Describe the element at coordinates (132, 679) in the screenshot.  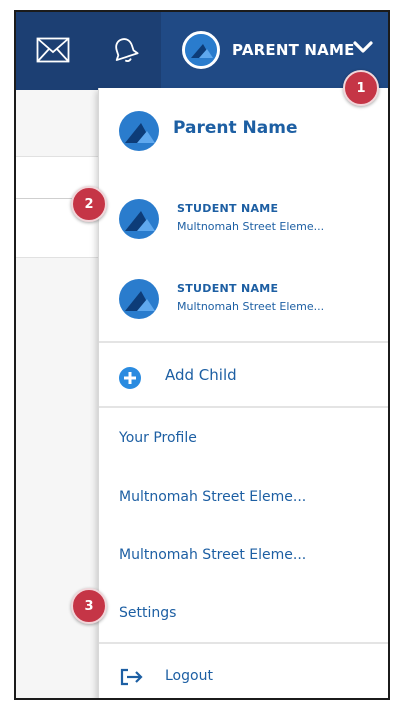
I see `logout-icon` at that location.